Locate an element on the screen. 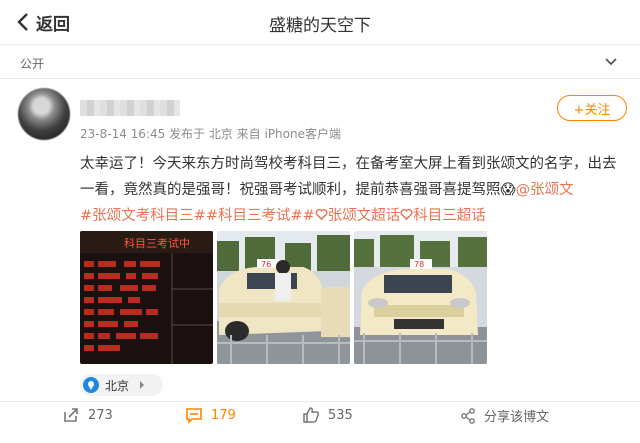  section-divider is located at coordinates (320, 78).